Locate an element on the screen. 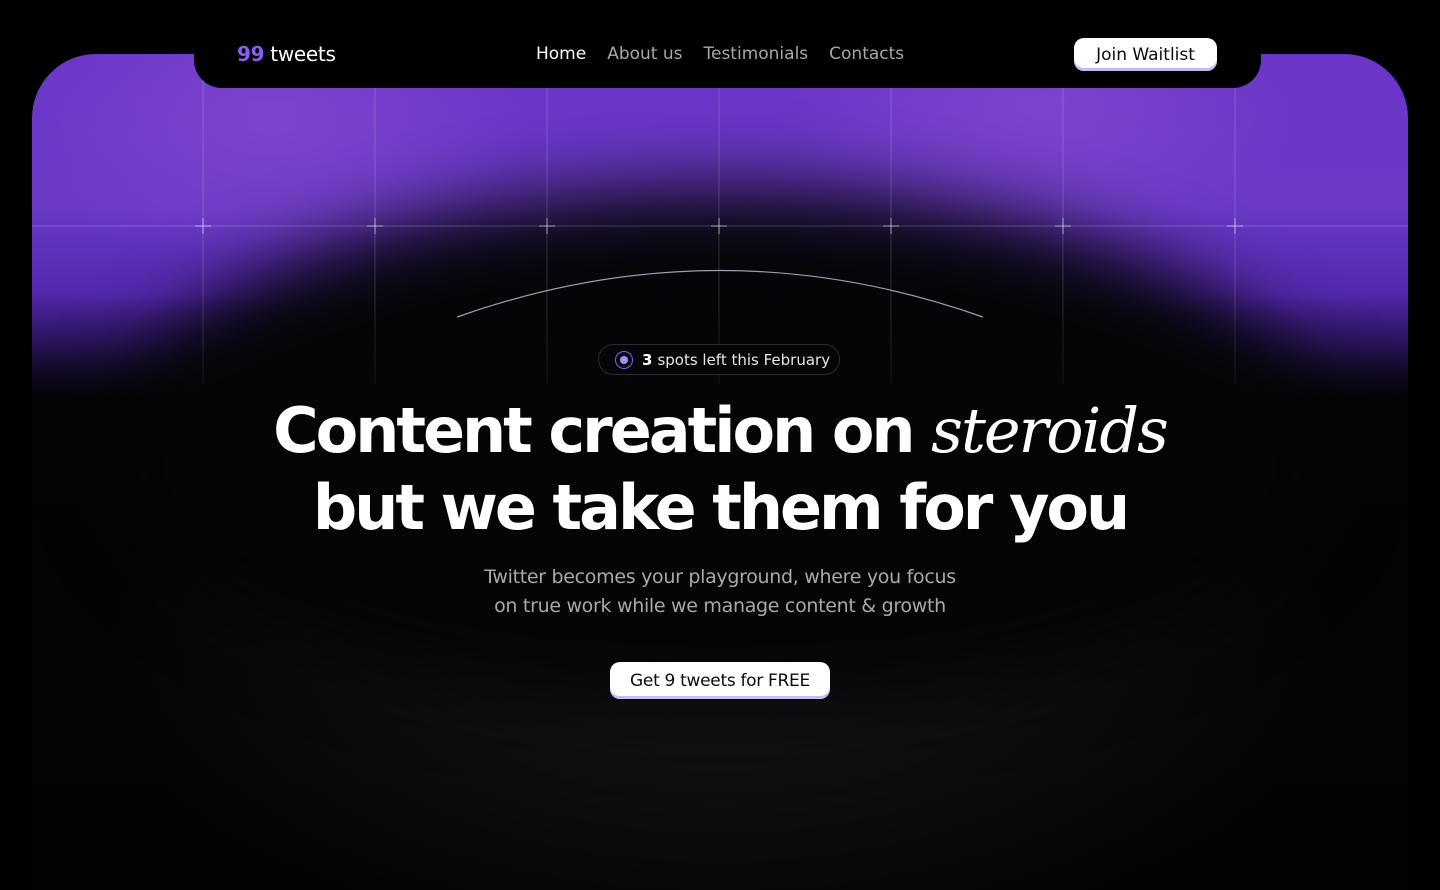  get-free-tweets-button: Get 9 tweets for FREE is located at coordinates (720, 680).